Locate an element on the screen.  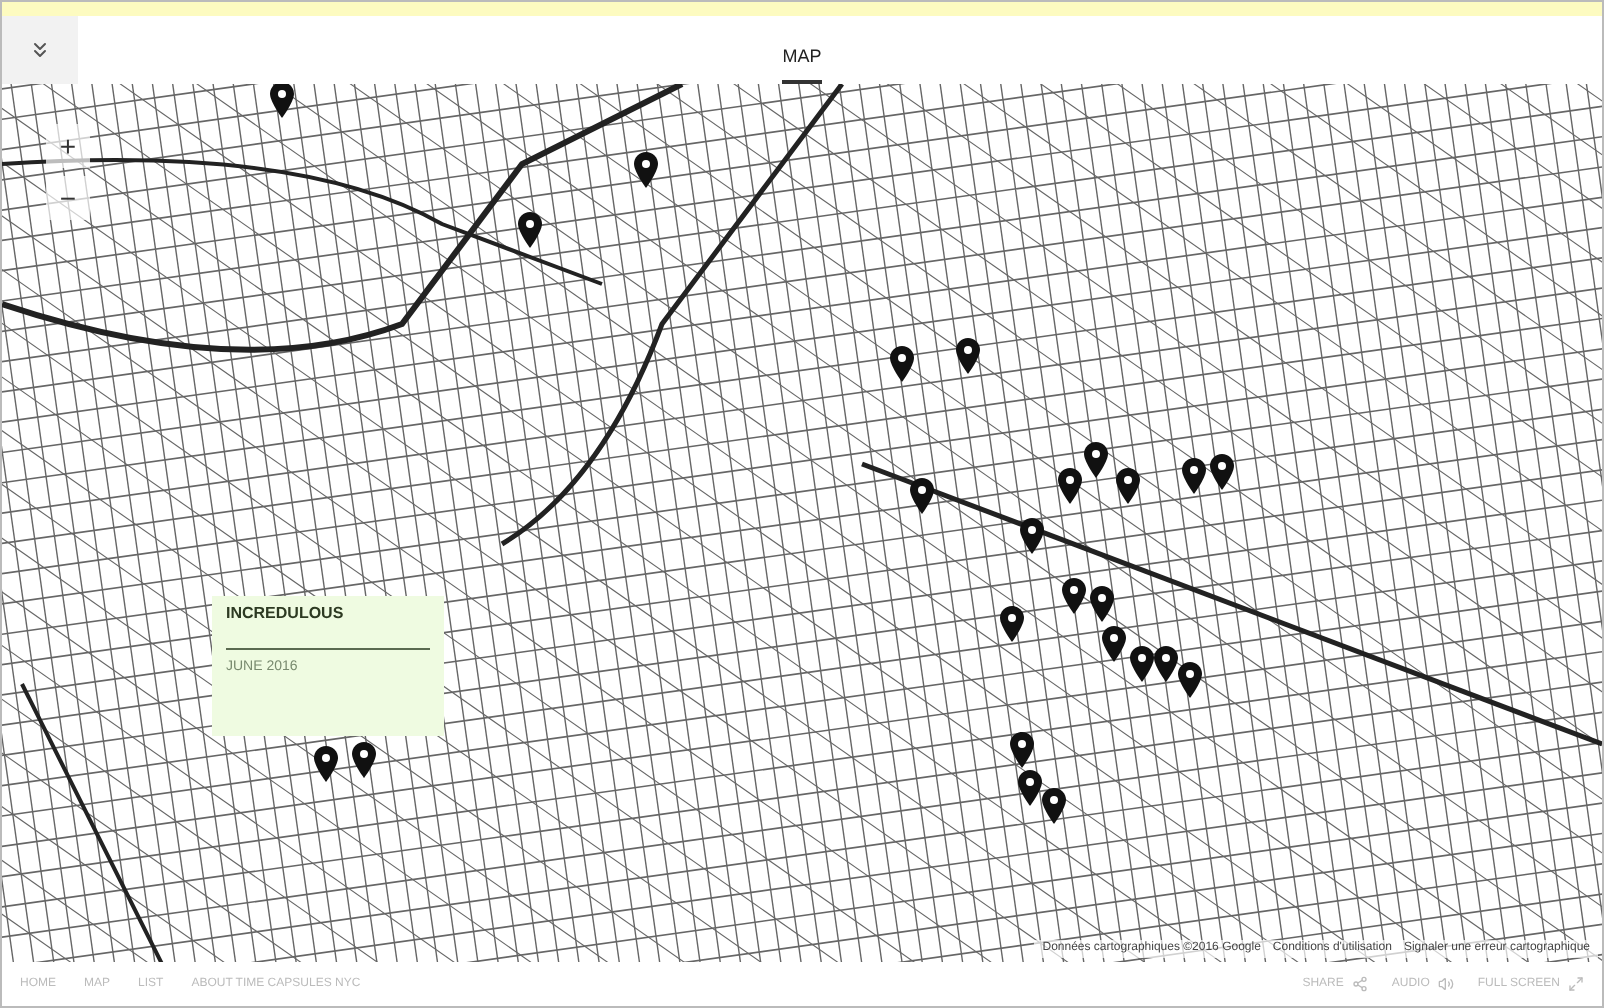
share-icon is located at coordinates (1359, 984).